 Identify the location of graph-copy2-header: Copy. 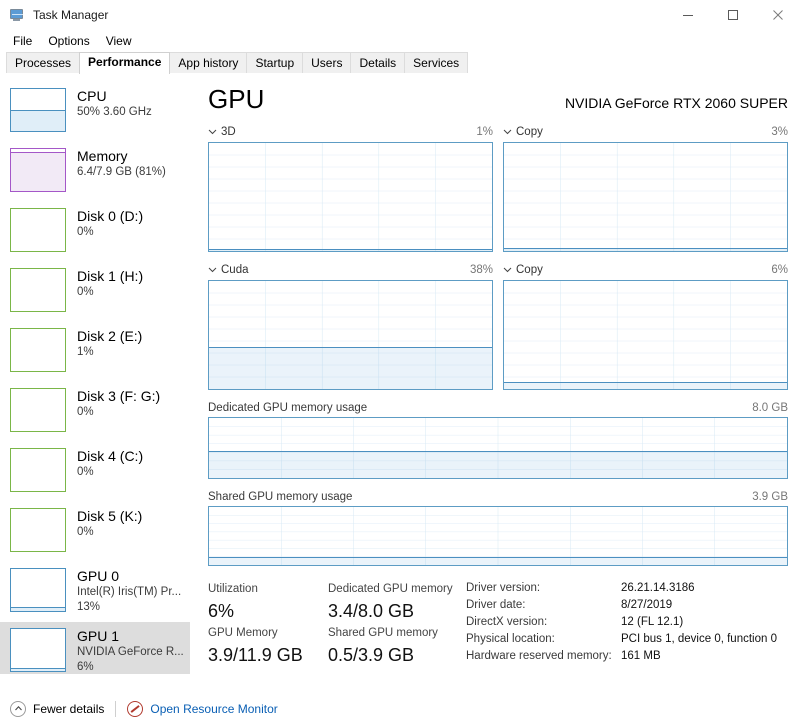
(523, 270).